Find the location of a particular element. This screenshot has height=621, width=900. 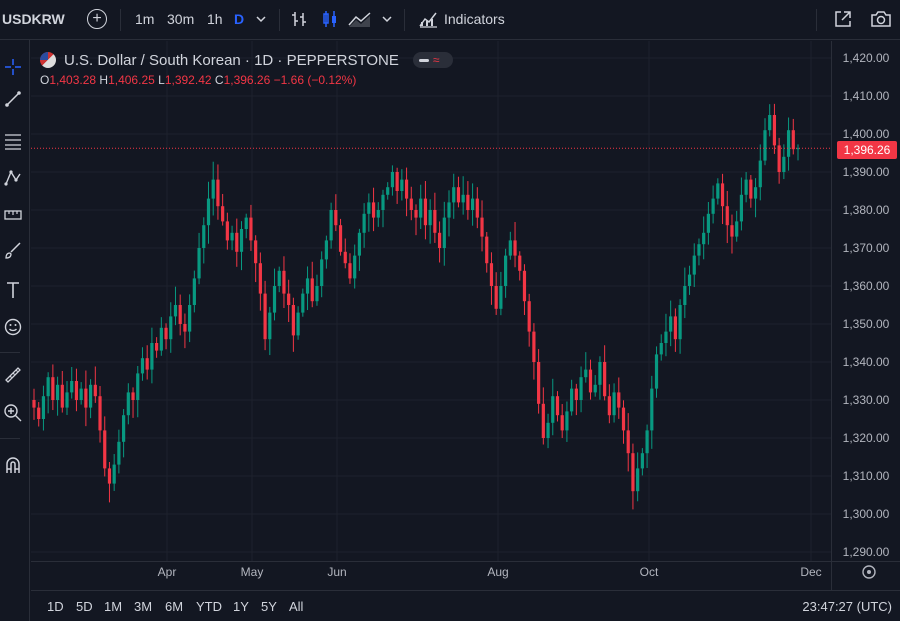

area-chart-icon is located at coordinates (359, 19).